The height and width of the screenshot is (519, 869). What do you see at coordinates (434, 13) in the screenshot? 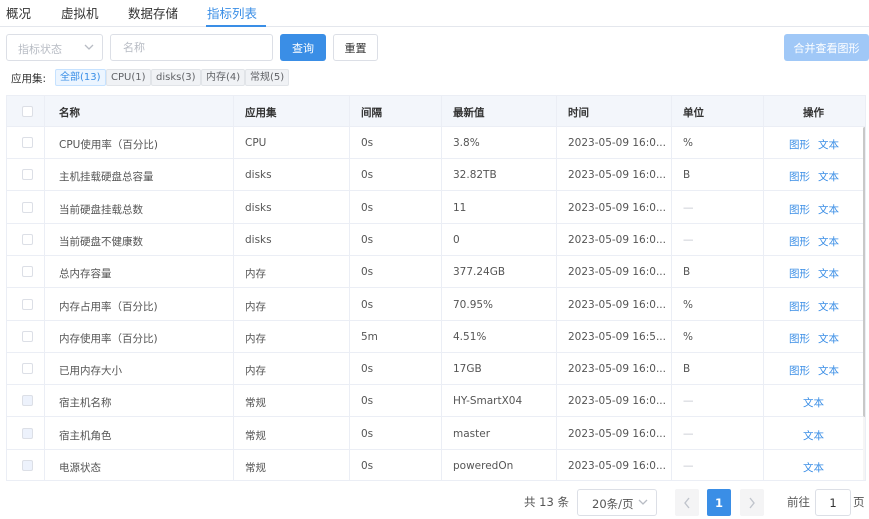
I see `tab-bar: 概况 虚拟机 数据存储 指标列表` at bounding box center [434, 13].